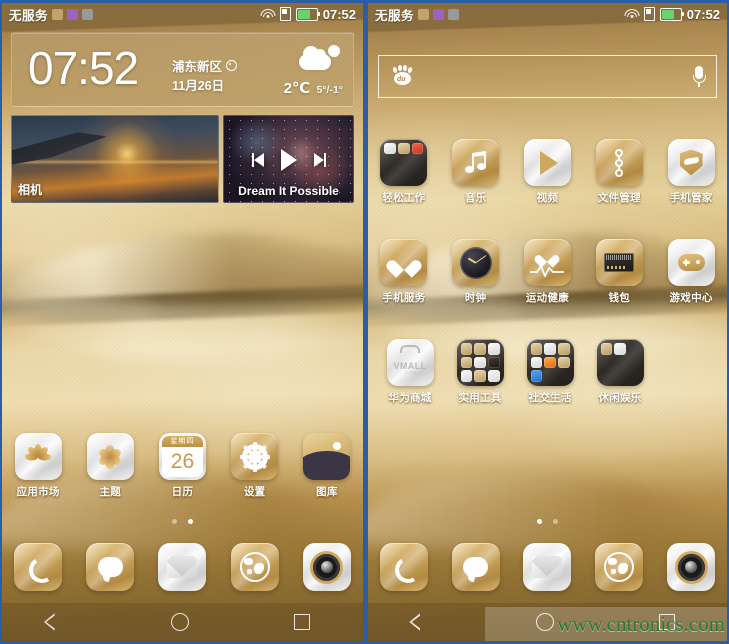  What do you see at coordinates (547, 14) in the screenshot?
I see `status-bar: 无服务 07:52` at bounding box center [547, 14].